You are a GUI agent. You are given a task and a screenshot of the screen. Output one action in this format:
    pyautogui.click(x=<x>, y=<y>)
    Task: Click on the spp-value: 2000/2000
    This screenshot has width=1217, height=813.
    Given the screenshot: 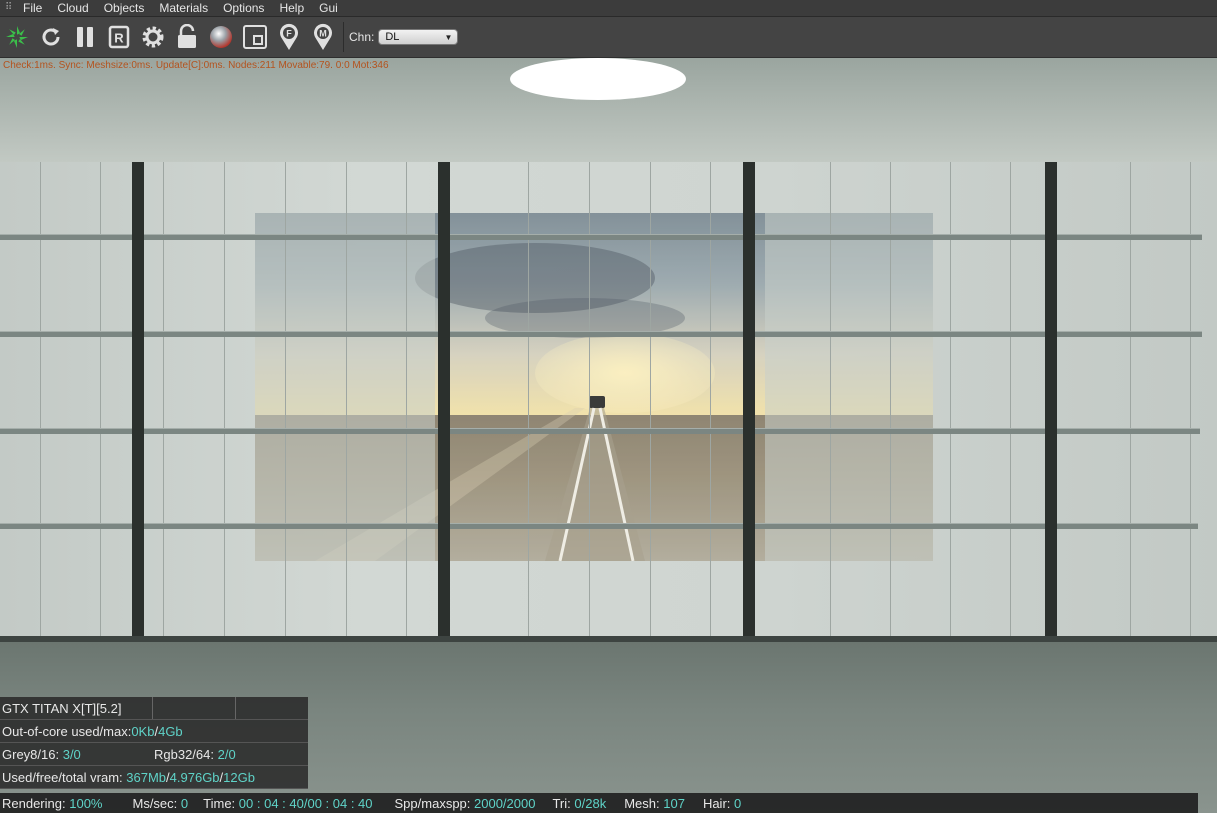 What is the action you would take?
    pyautogui.click(x=505, y=803)
    